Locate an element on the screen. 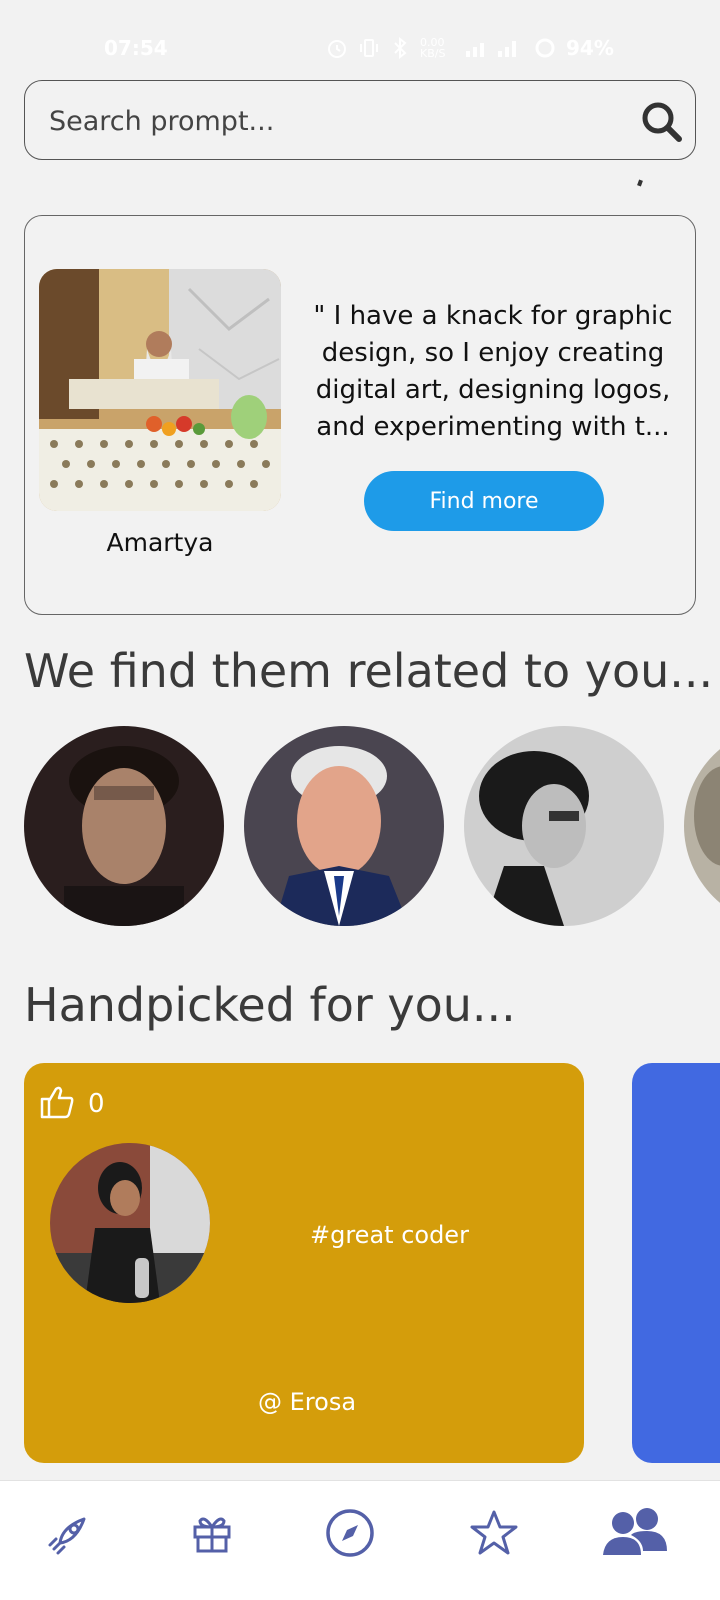 The image size is (720, 1600). find-more-button: Find more is located at coordinates (484, 501).